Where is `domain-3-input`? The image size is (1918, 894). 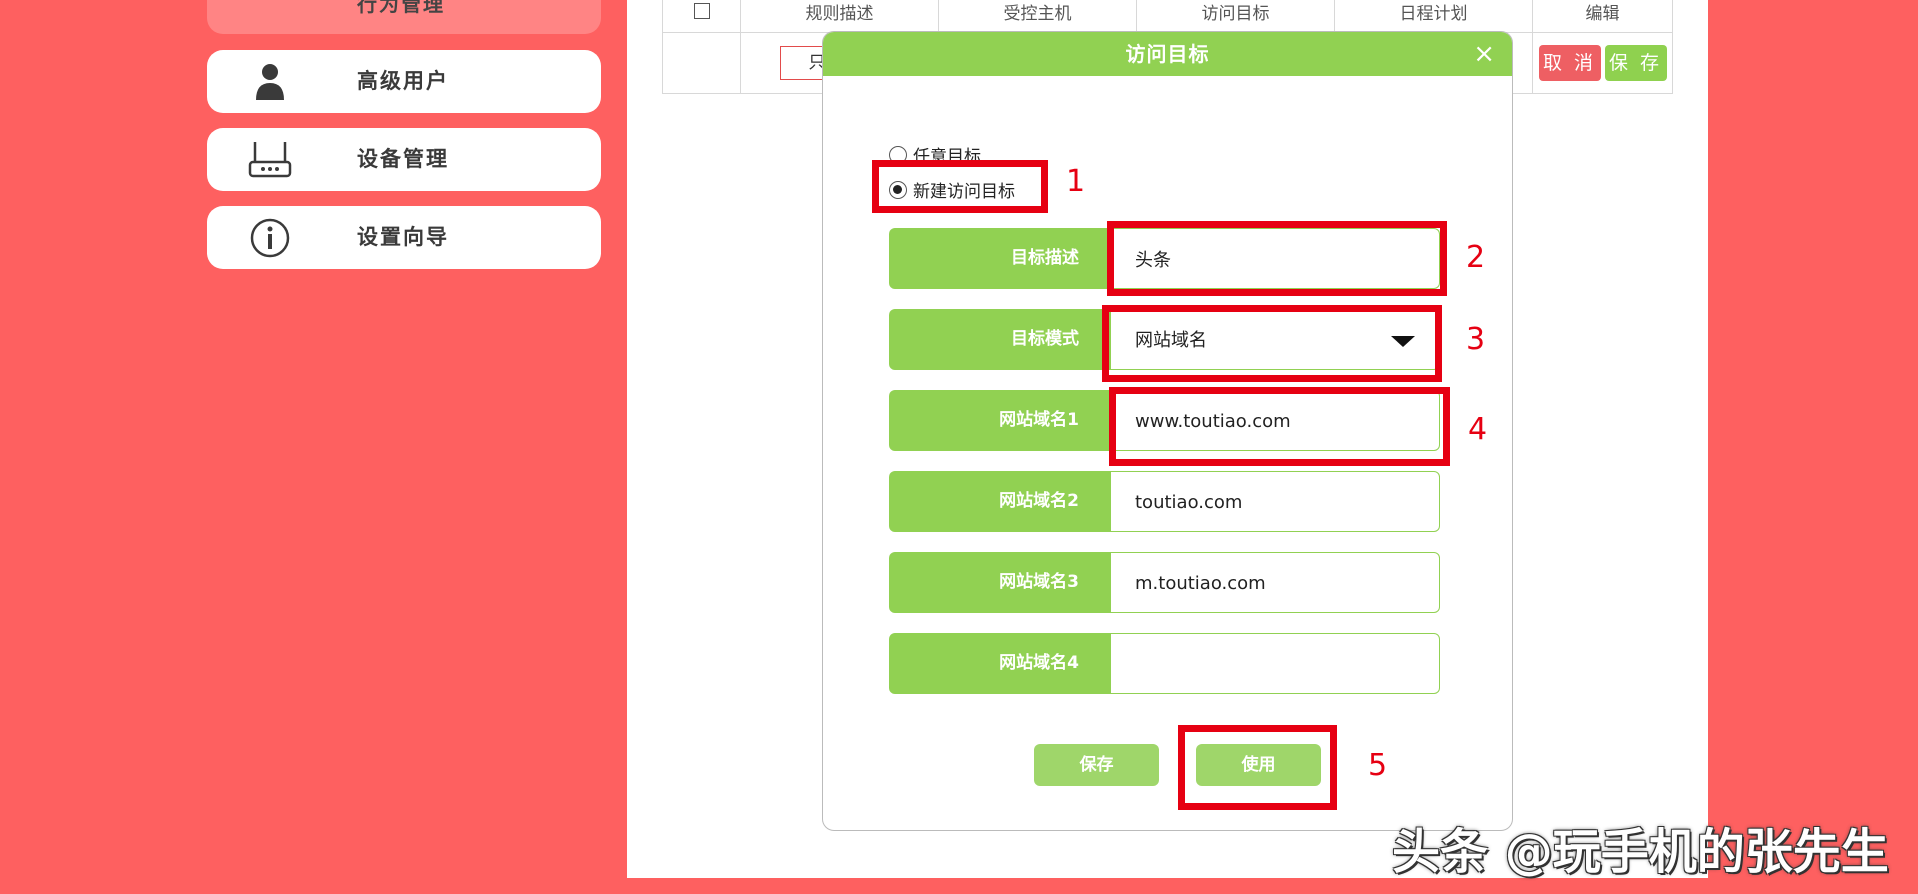
domain-3-input is located at coordinates (1275, 583).